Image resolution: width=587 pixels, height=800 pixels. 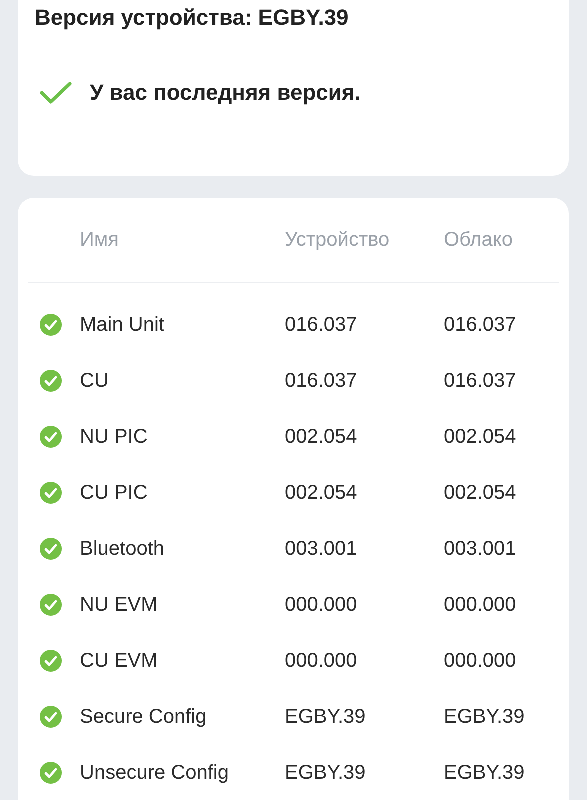 What do you see at coordinates (123, 325) in the screenshot?
I see `table-cell-text: Main Unit` at bounding box center [123, 325].